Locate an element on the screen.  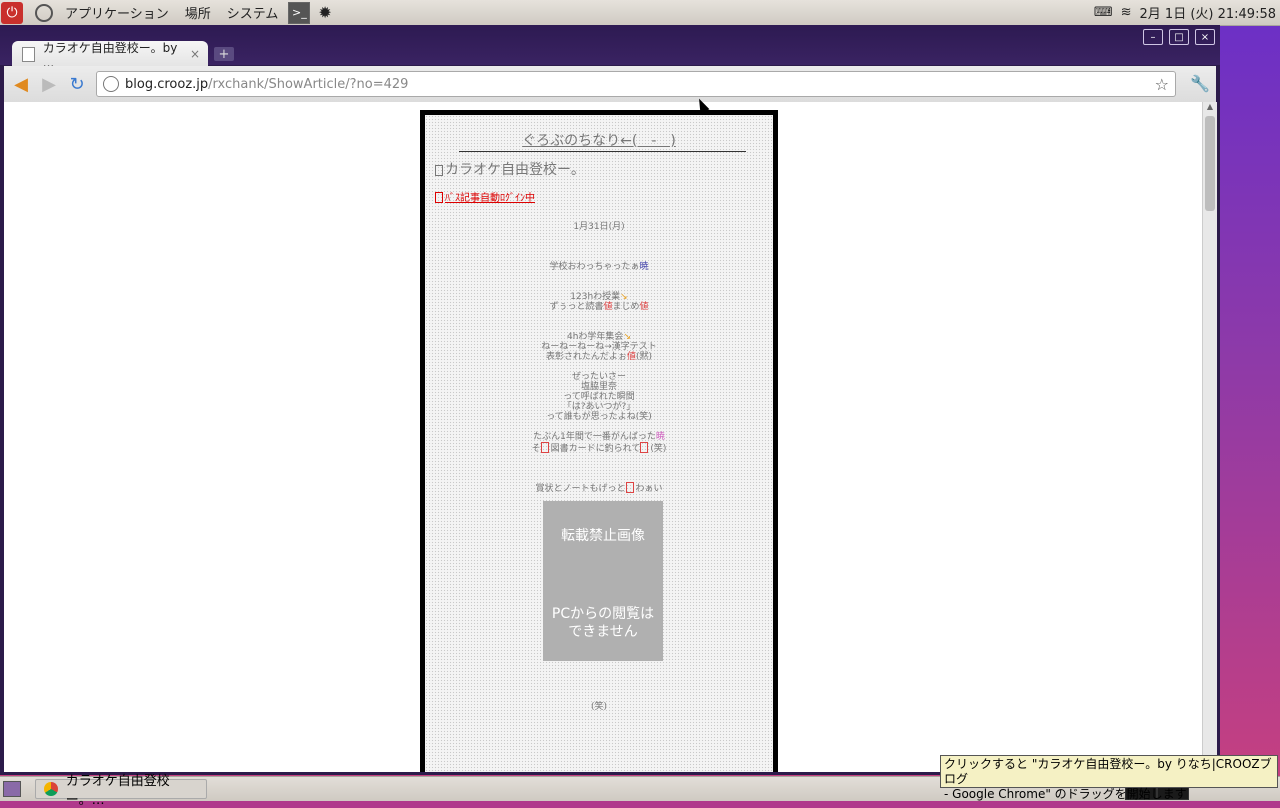
keyboard-icon: ⌨ is located at coordinates (1103, 12).